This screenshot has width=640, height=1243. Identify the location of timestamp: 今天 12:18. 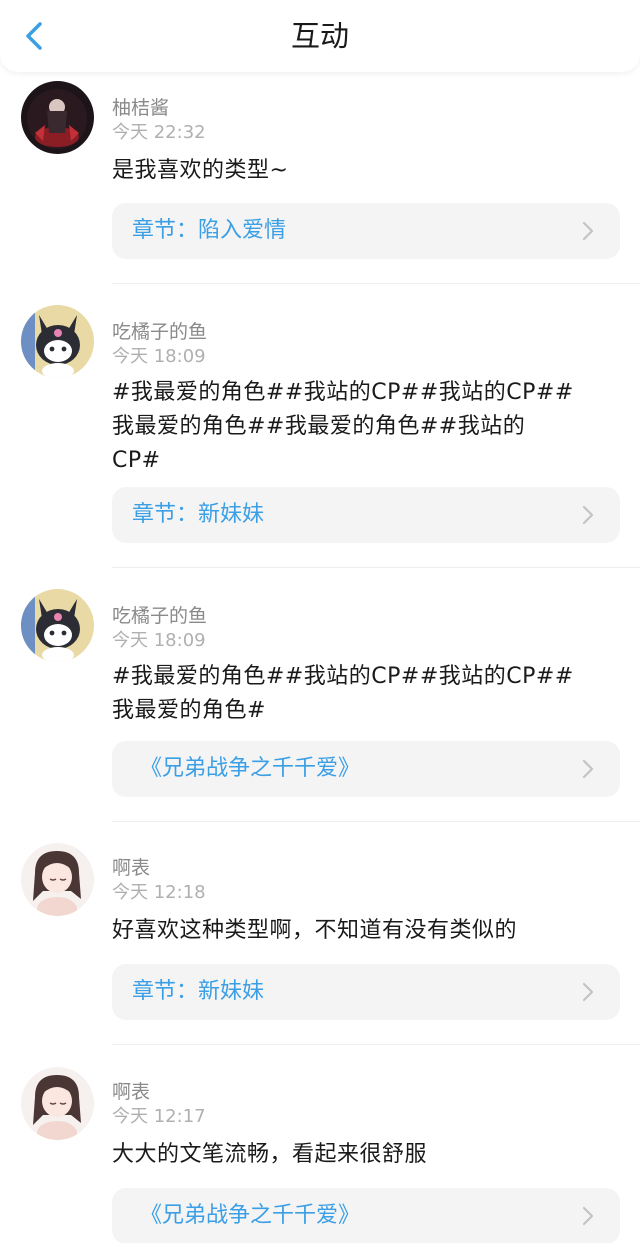
(159, 892).